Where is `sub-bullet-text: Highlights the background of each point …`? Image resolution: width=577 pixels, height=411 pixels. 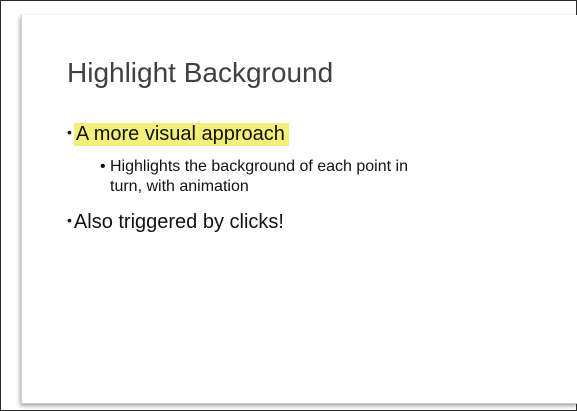
sub-bullet-text: Highlights the background of each point … is located at coordinates (259, 176).